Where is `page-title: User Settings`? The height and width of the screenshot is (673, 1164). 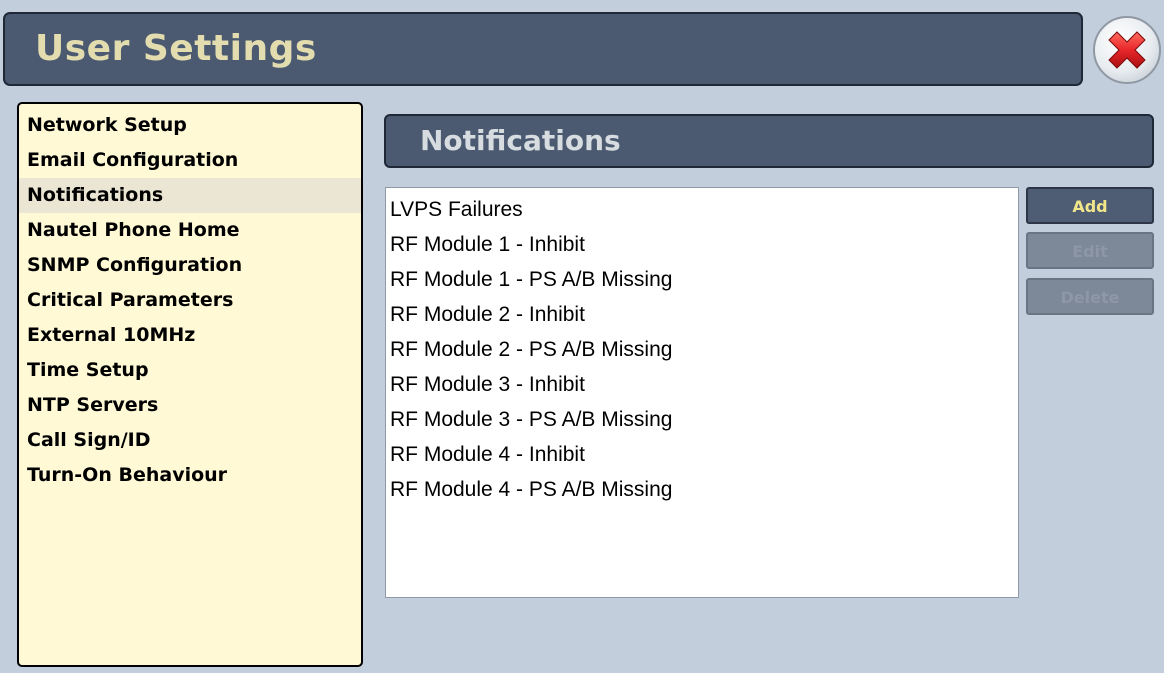
page-title: User Settings is located at coordinates (176, 48).